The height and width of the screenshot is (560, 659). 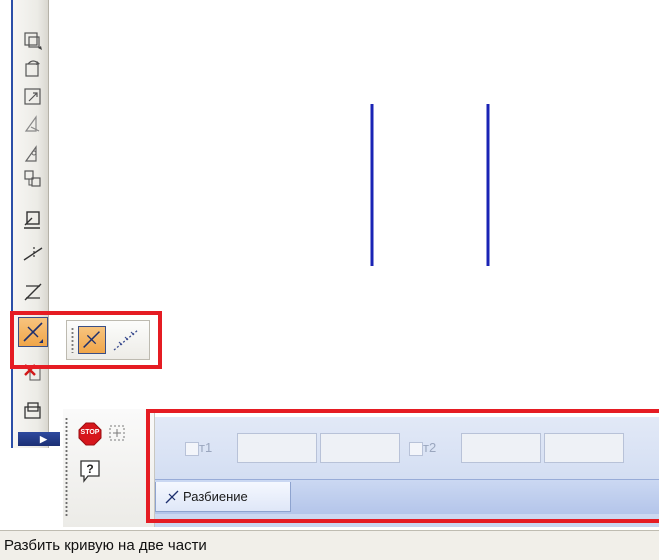 I want to click on mirror-icon, so click(x=33, y=124).